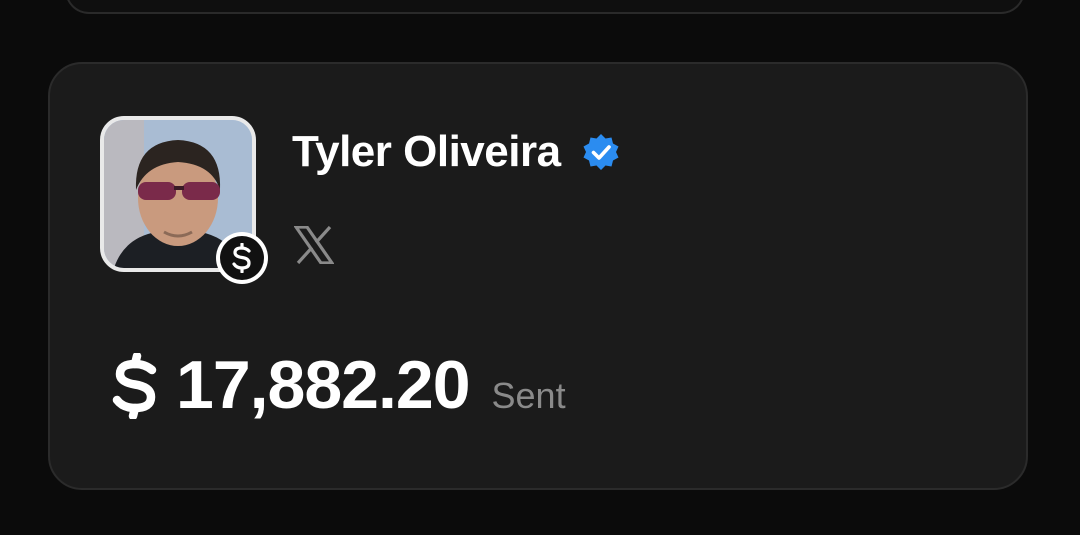 The image size is (1080, 535). What do you see at coordinates (426, 151) in the screenshot?
I see `profile-name: Tyler Oliveira` at bounding box center [426, 151].